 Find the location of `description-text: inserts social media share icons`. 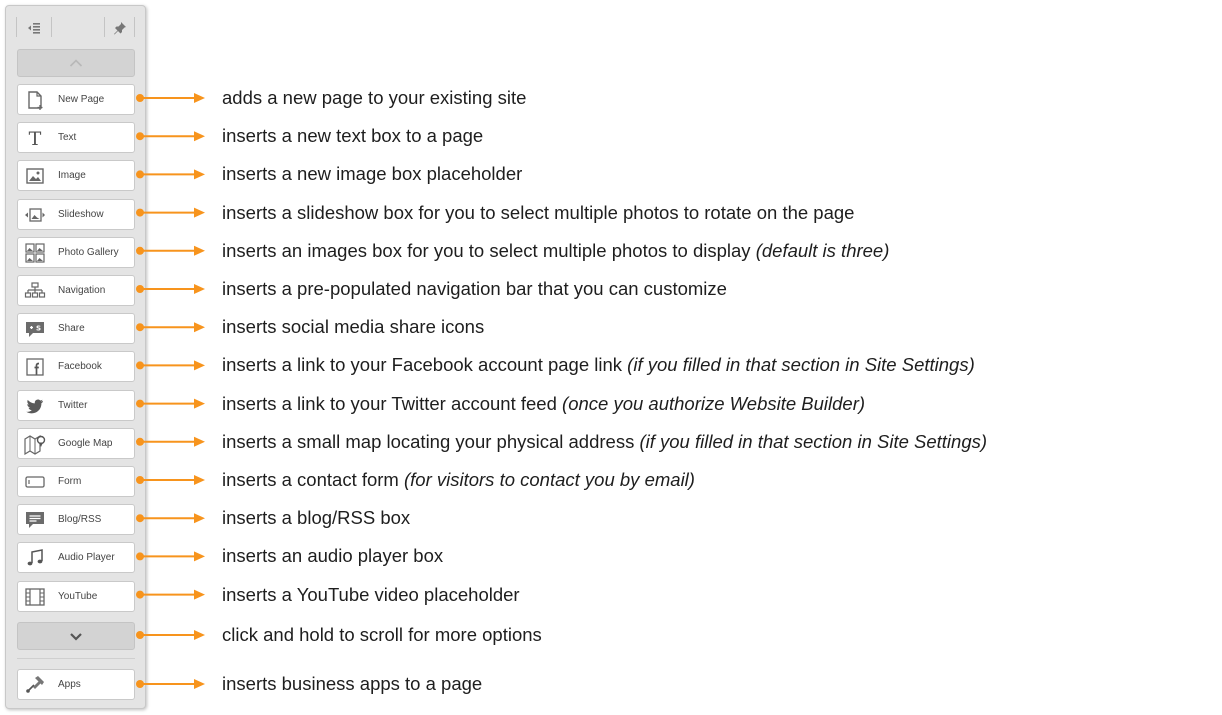

description-text: inserts social media share icons is located at coordinates (353, 327).